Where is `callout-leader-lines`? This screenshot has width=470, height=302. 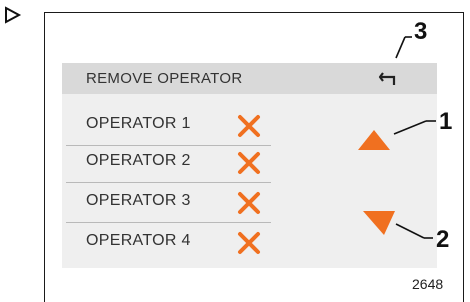 callout-leader-lines is located at coordinates (414, 137).